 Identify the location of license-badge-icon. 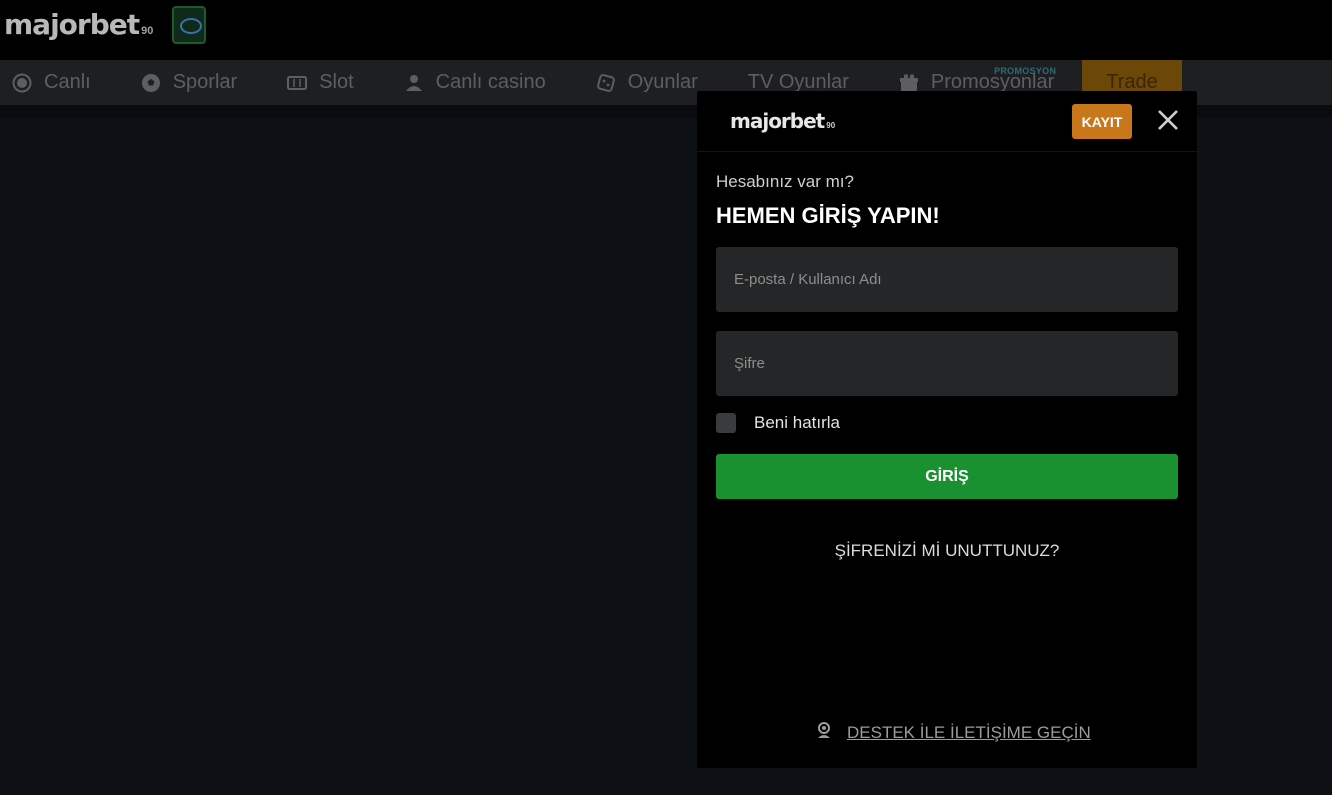
(189, 25).